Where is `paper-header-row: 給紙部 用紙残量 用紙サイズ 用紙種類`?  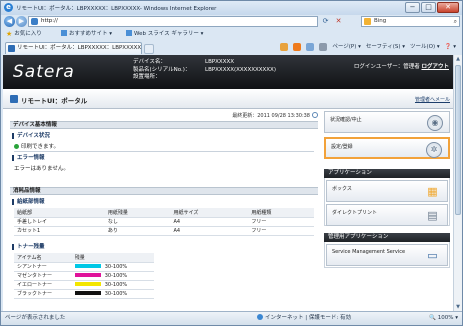
paper-header-row: 給紙部 用紙残量 用紙サイズ 用紙種類 is located at coordinates (164, 213).